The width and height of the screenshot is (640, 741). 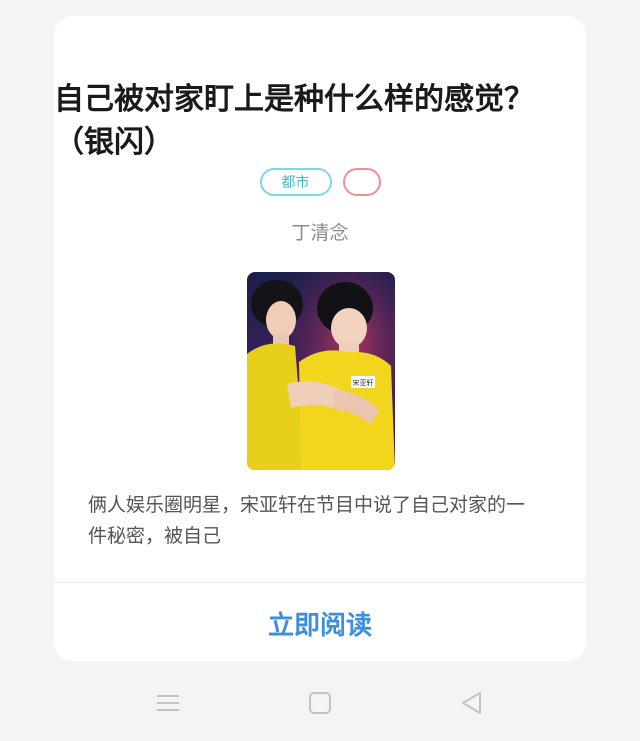 I want to click on author-name: 丁清念, so click(x=320, y=233).